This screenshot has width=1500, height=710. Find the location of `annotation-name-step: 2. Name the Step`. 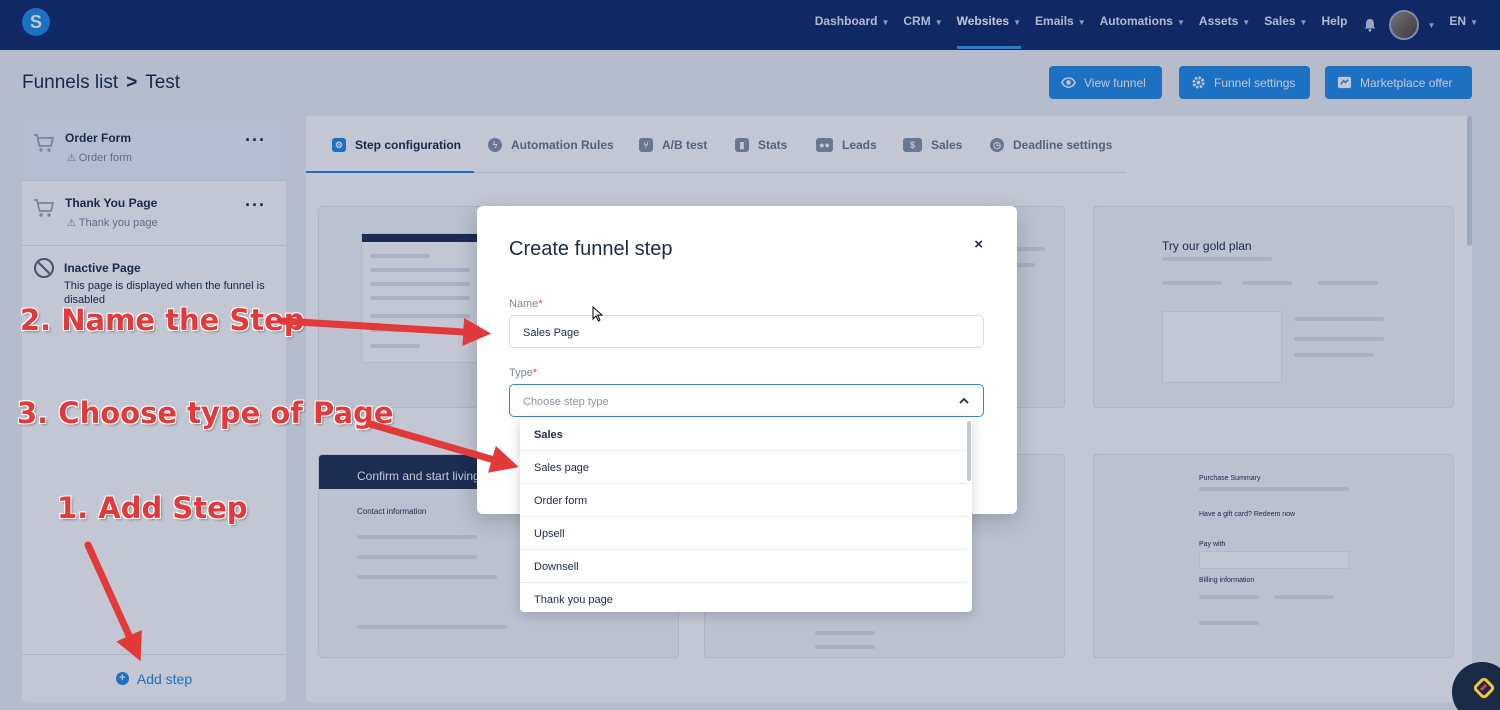

annotation-name-step: 2. Name the Step is located at coordinates (162, 320).